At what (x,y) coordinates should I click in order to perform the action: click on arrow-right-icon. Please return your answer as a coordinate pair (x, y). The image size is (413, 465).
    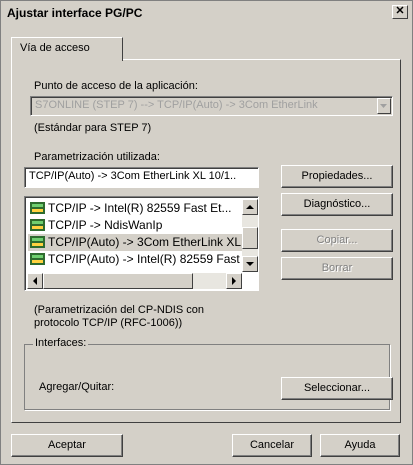
    Looking at the image, I should click on (234, 281).